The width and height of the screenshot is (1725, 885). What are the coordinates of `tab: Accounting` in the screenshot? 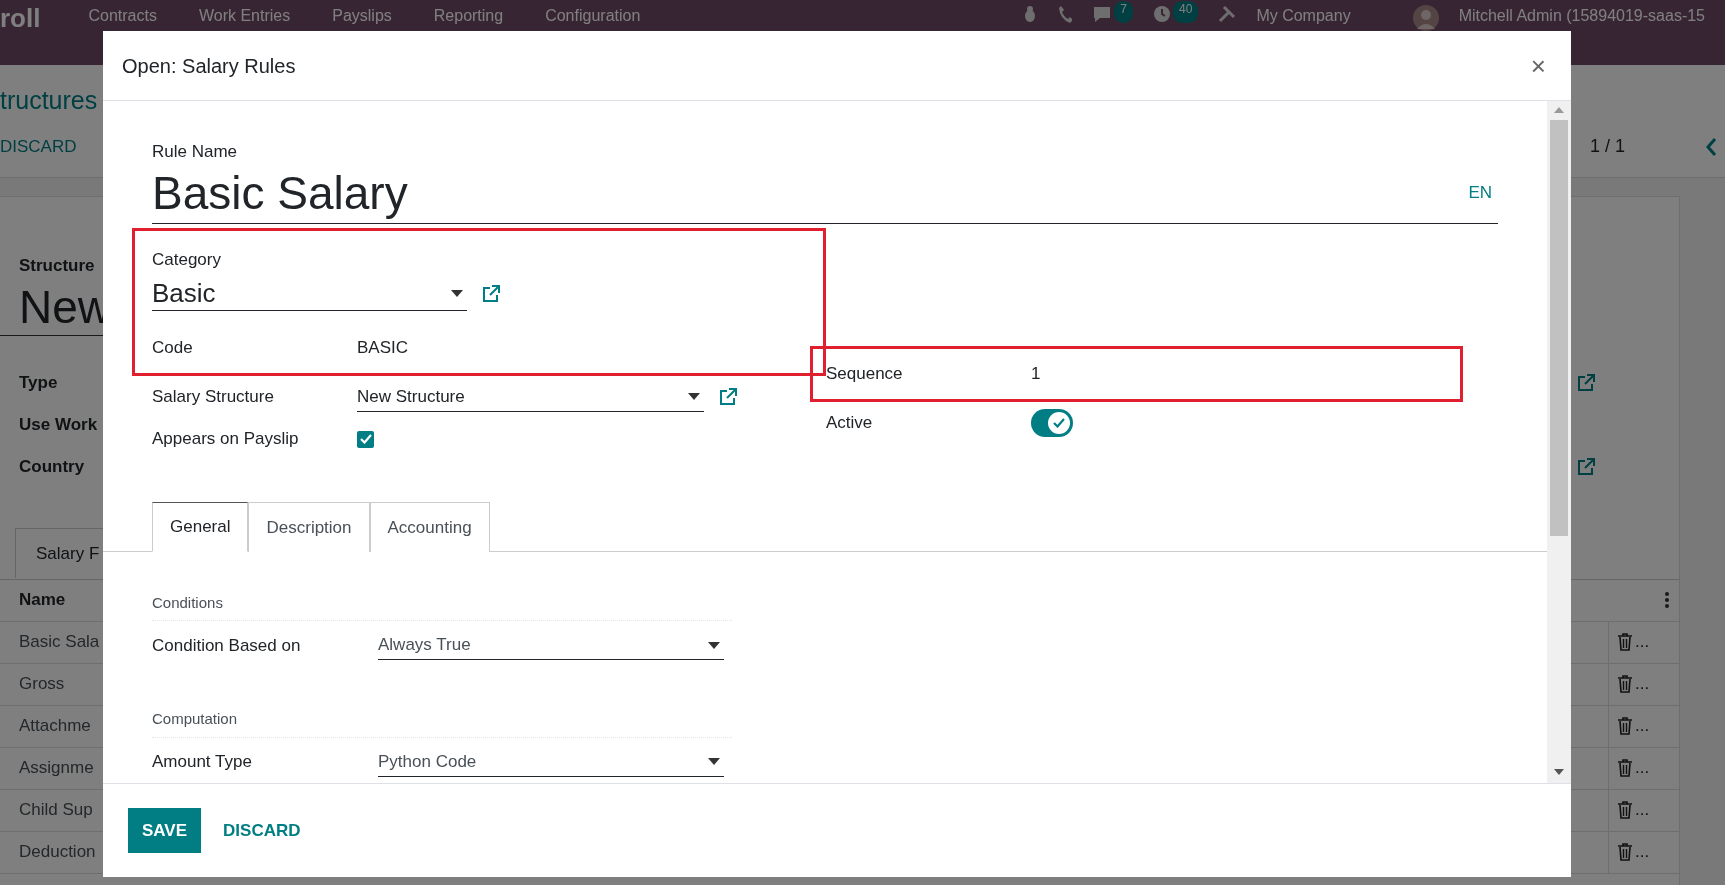 It's located at (429, 527).